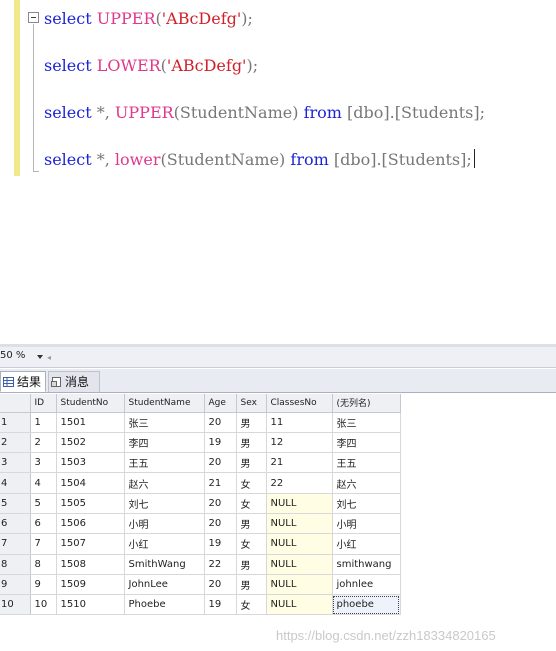 This screenshot has height=651, width=556. What do you see at coordinates (148, 19) in the screenshot?
I see `code-line-1: select UPPER('ABcDefg');` at bounding box center [148, 19].